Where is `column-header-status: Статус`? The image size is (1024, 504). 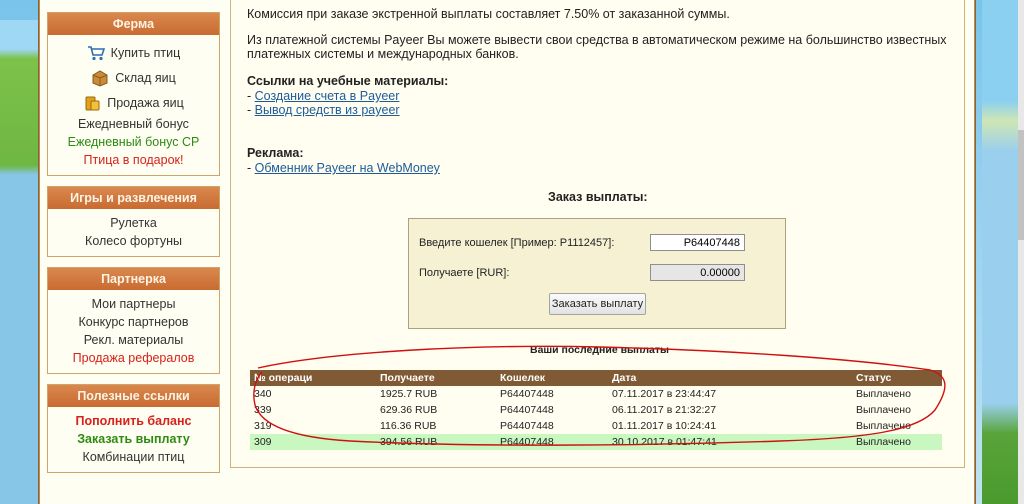
column-header-status: Статус is located at coordinates (897, 378).